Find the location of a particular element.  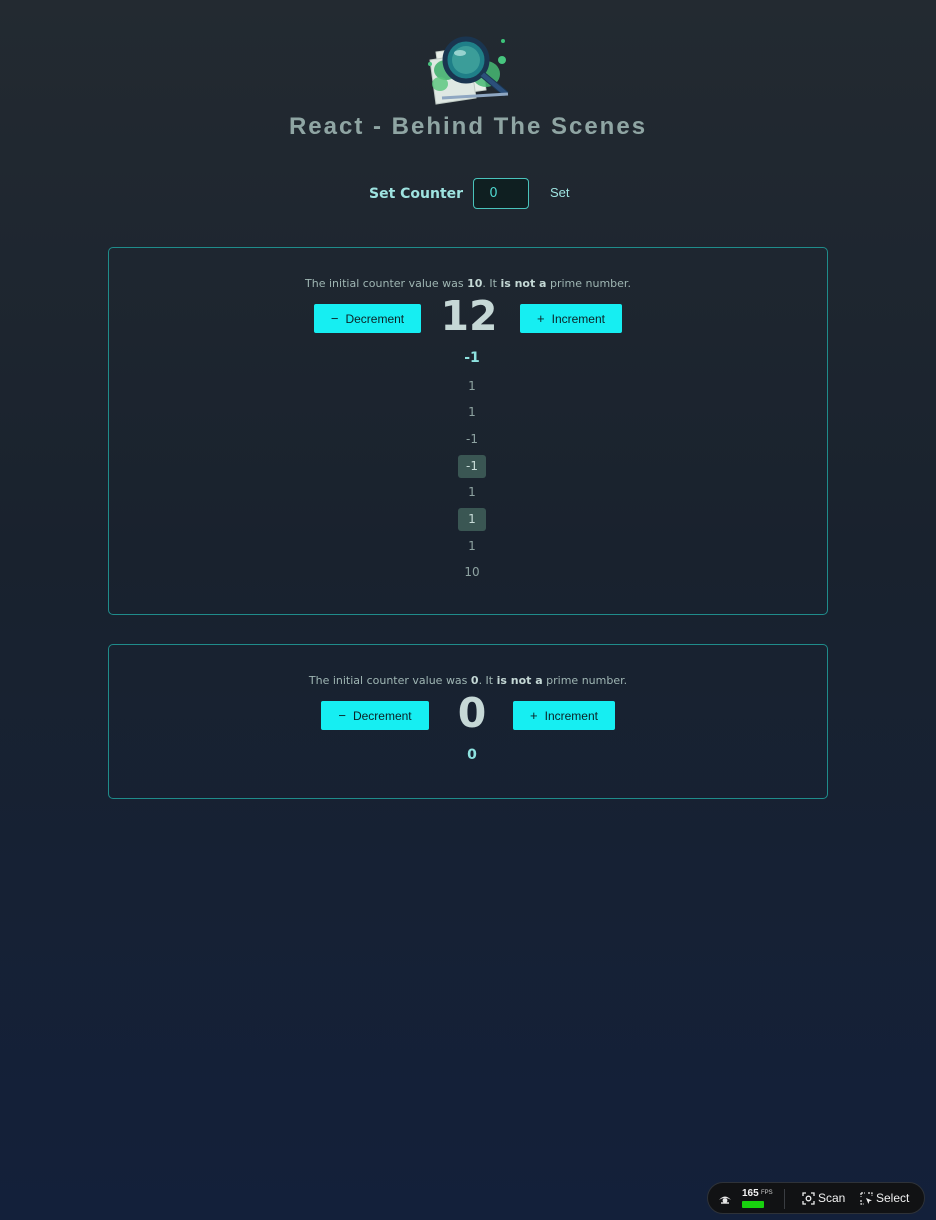

fps-value: 165 is located at coordinates (750, 1193).